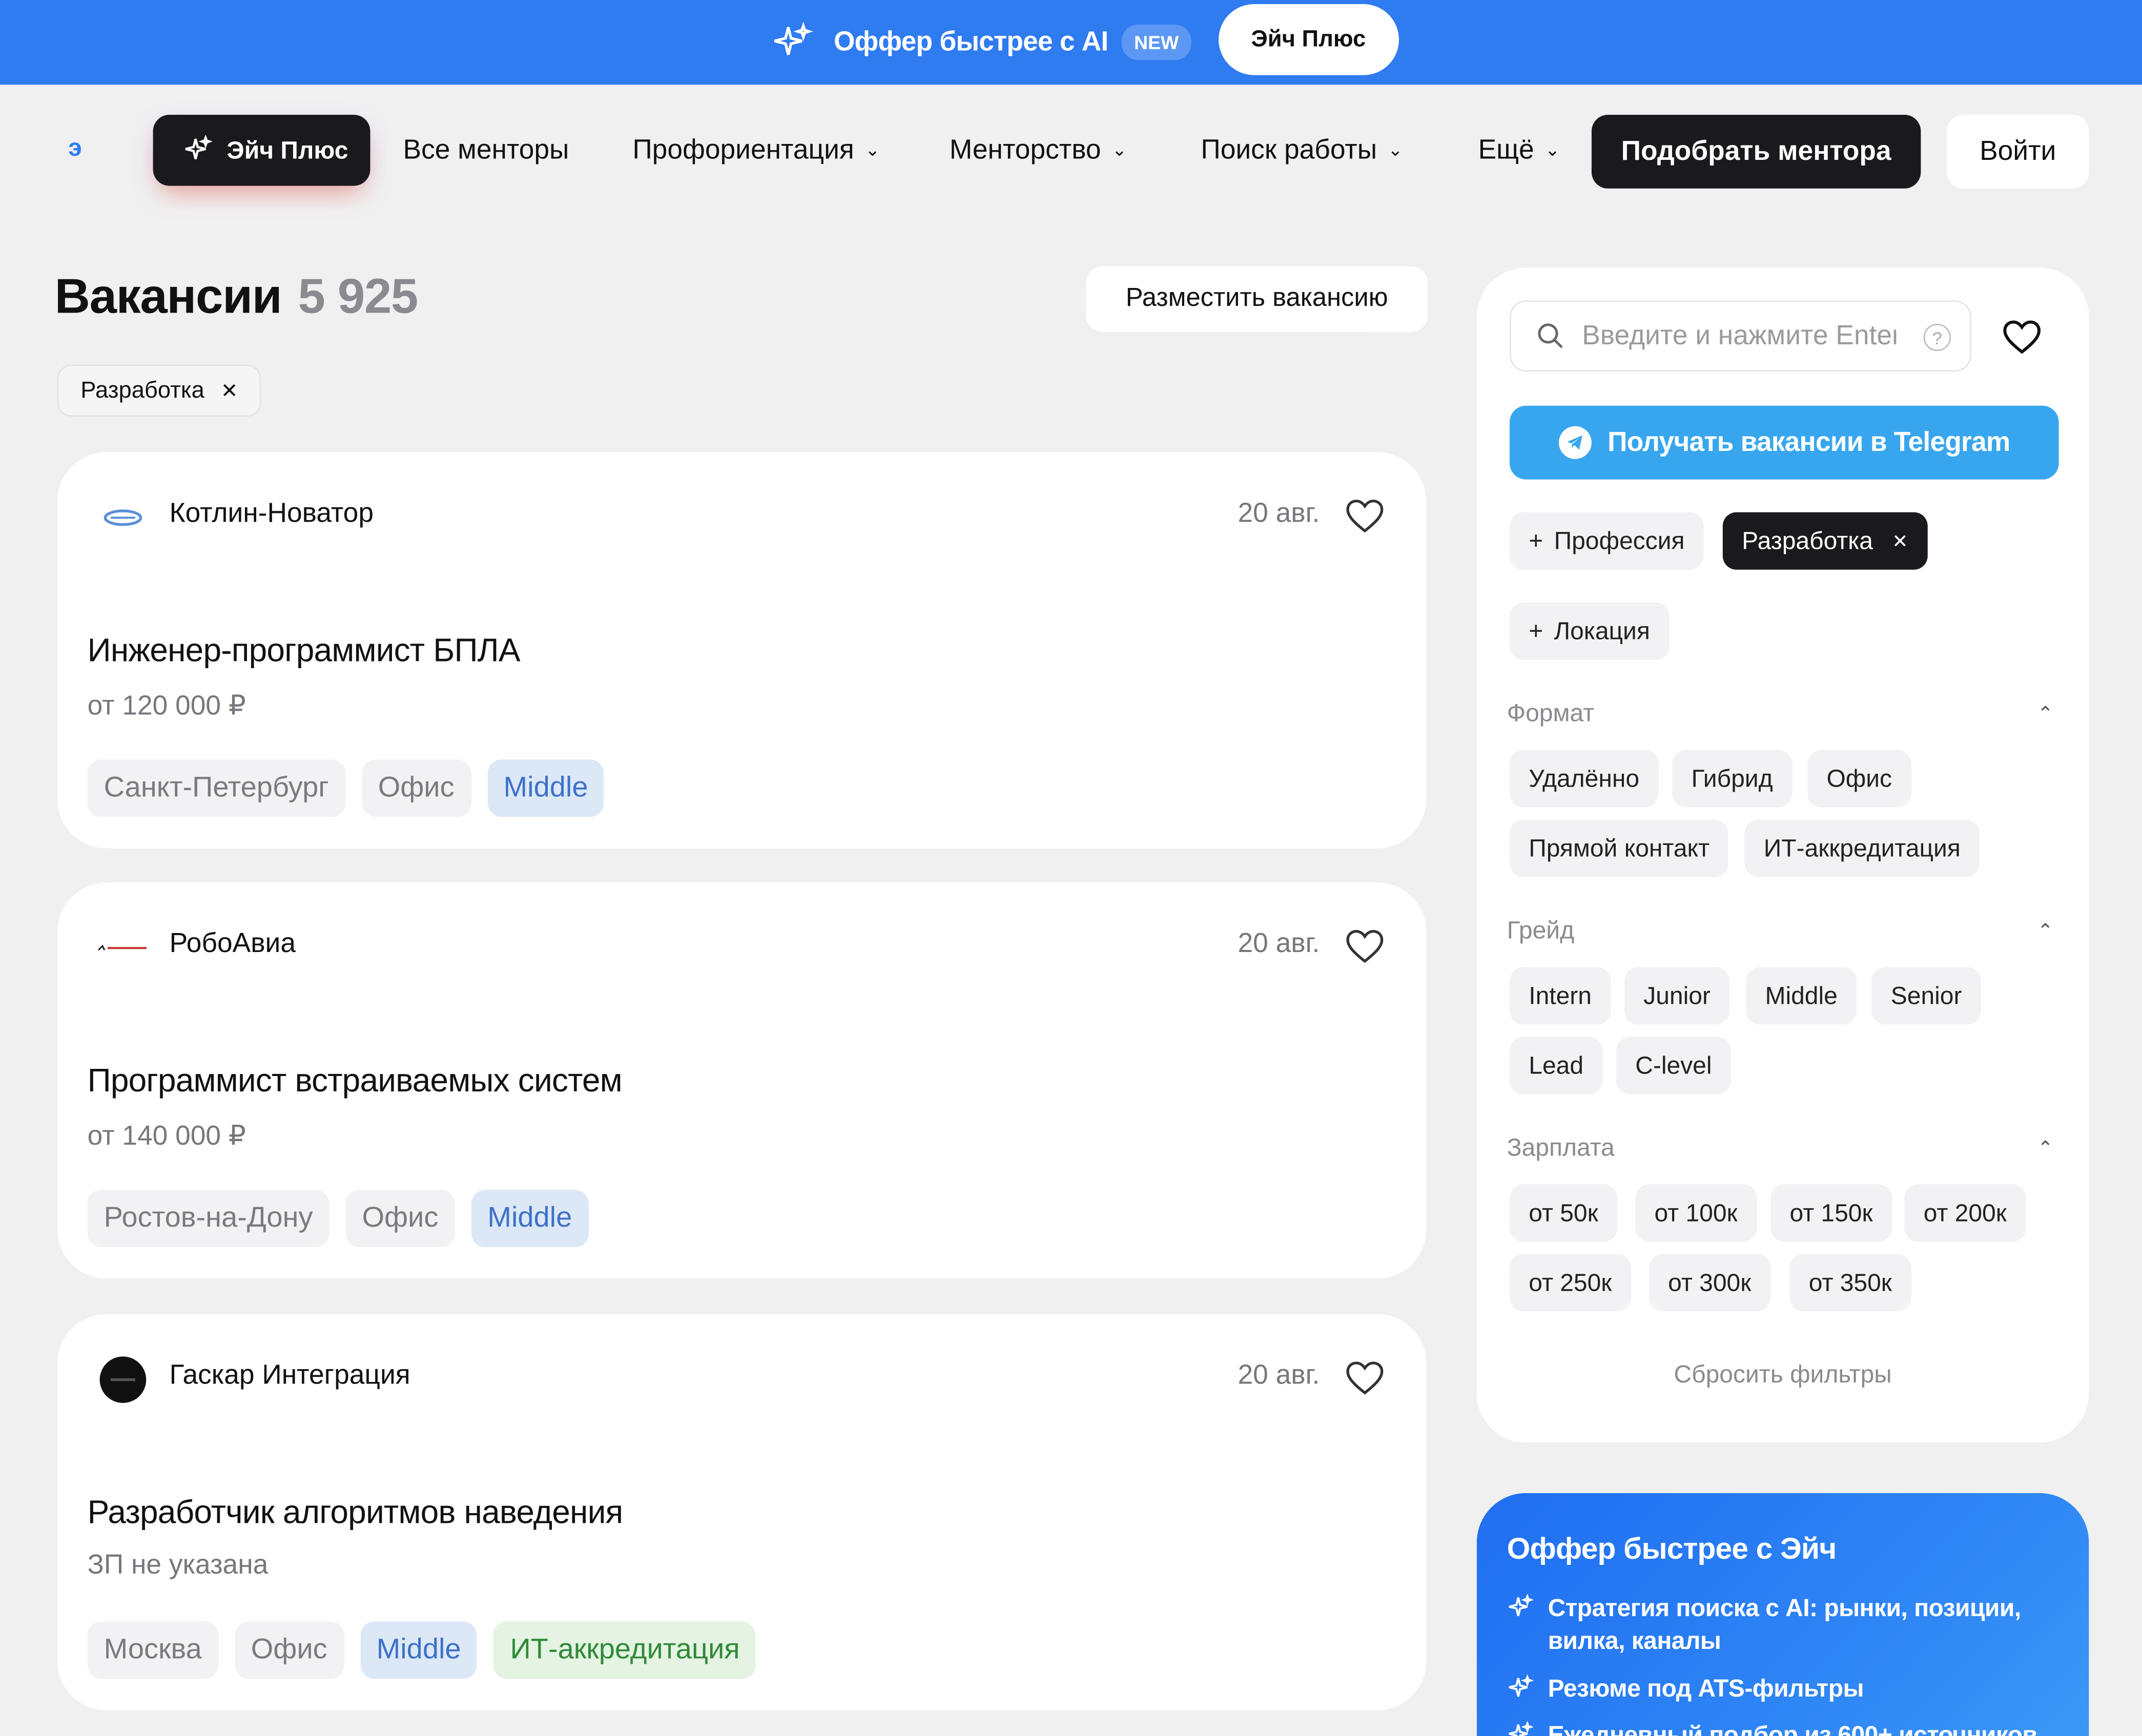  I want to click on new-badge: NEW, so click(1156, 42).